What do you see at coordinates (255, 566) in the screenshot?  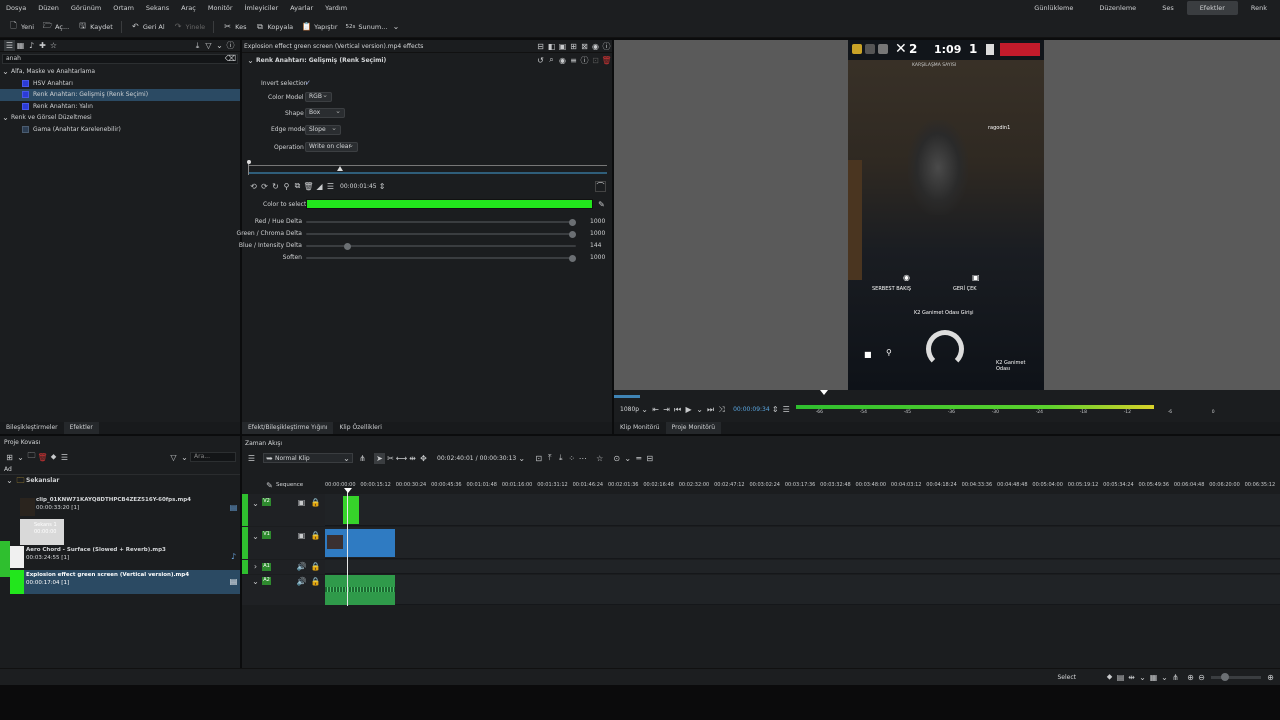 I see `chevron-right-icon: ›` at bounding box center [255, 566].